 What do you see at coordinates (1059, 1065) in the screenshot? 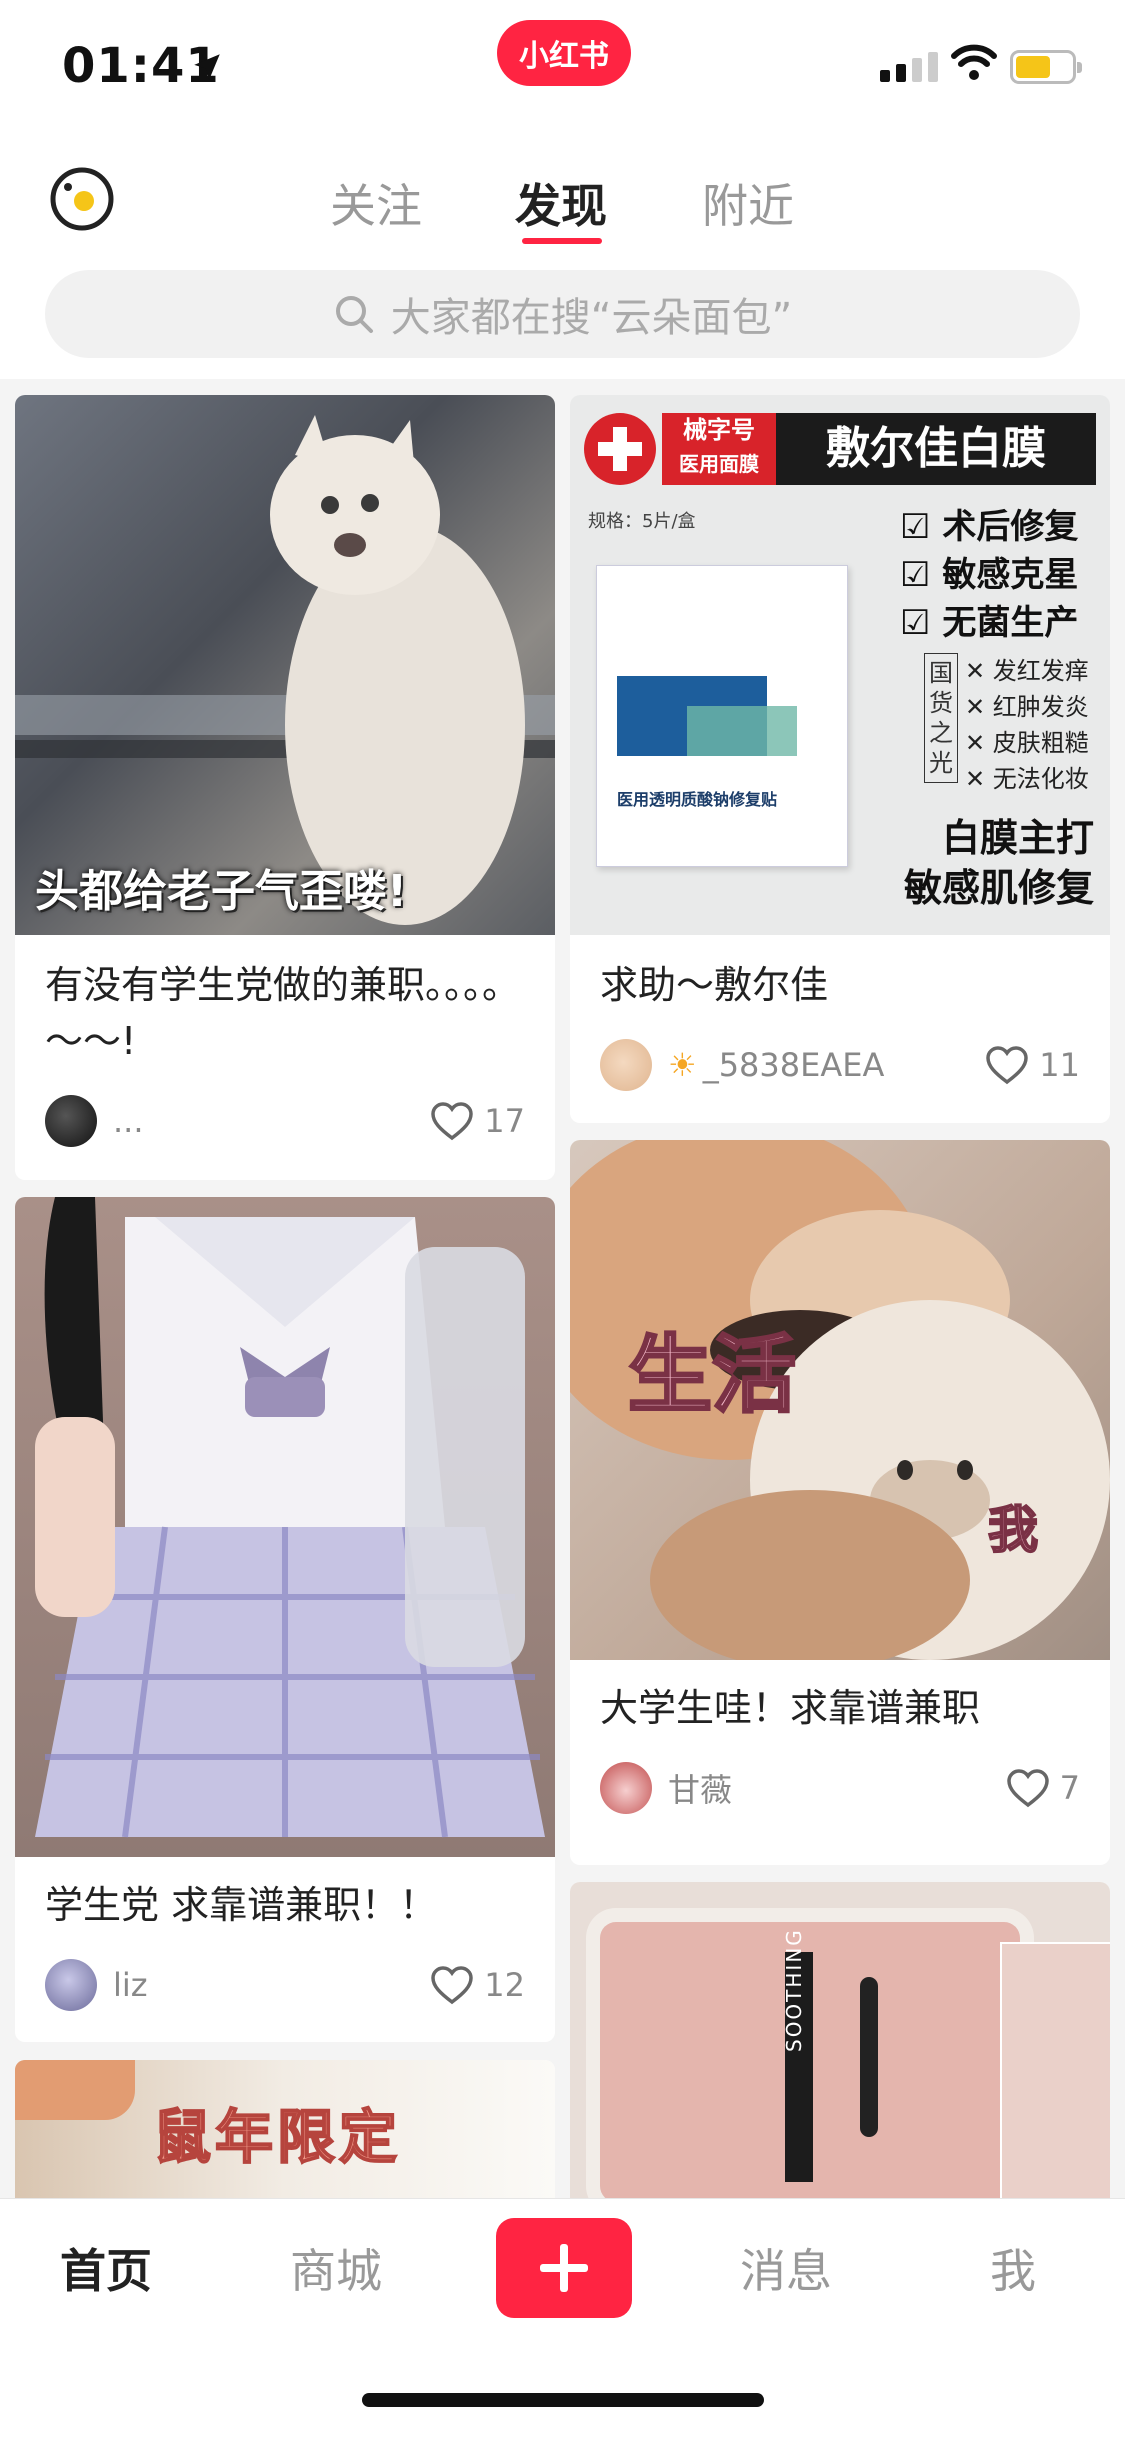
I see `like-count: 11` at bounding box center [1059, 1065].